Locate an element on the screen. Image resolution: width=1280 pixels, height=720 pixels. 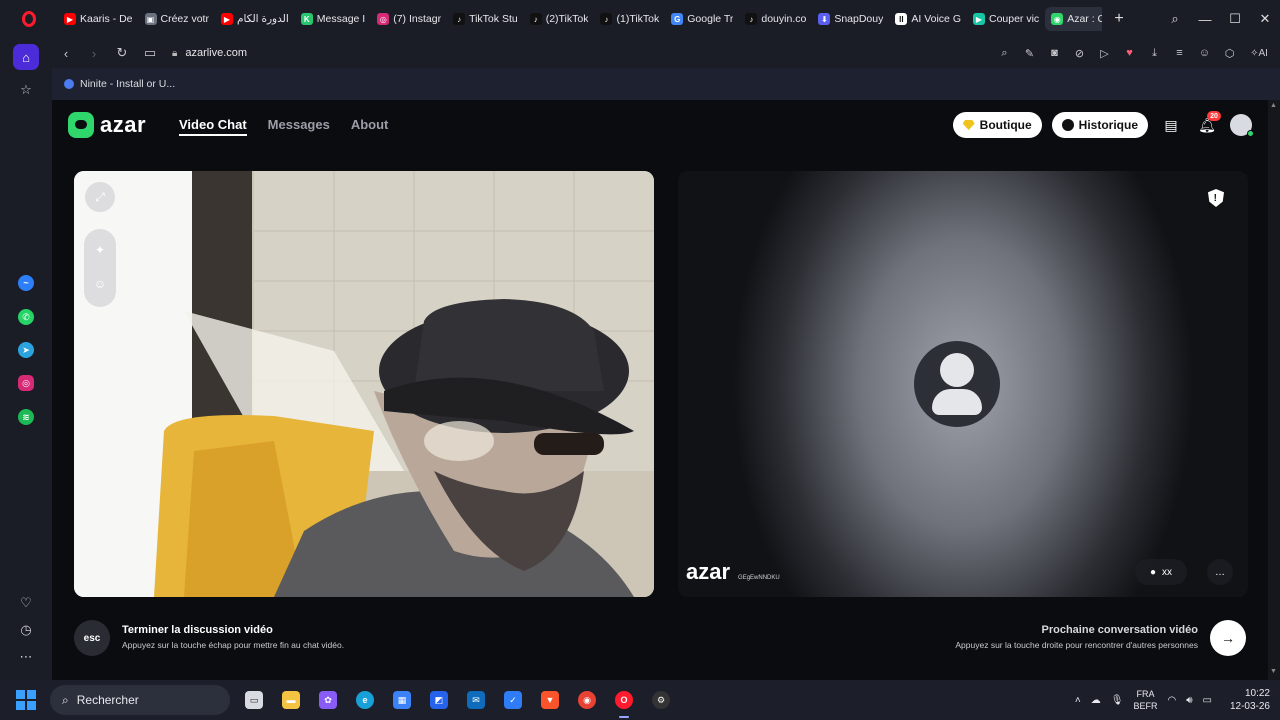
speed-dial-star-icon: ☆ is located at coordinates (26, 90).